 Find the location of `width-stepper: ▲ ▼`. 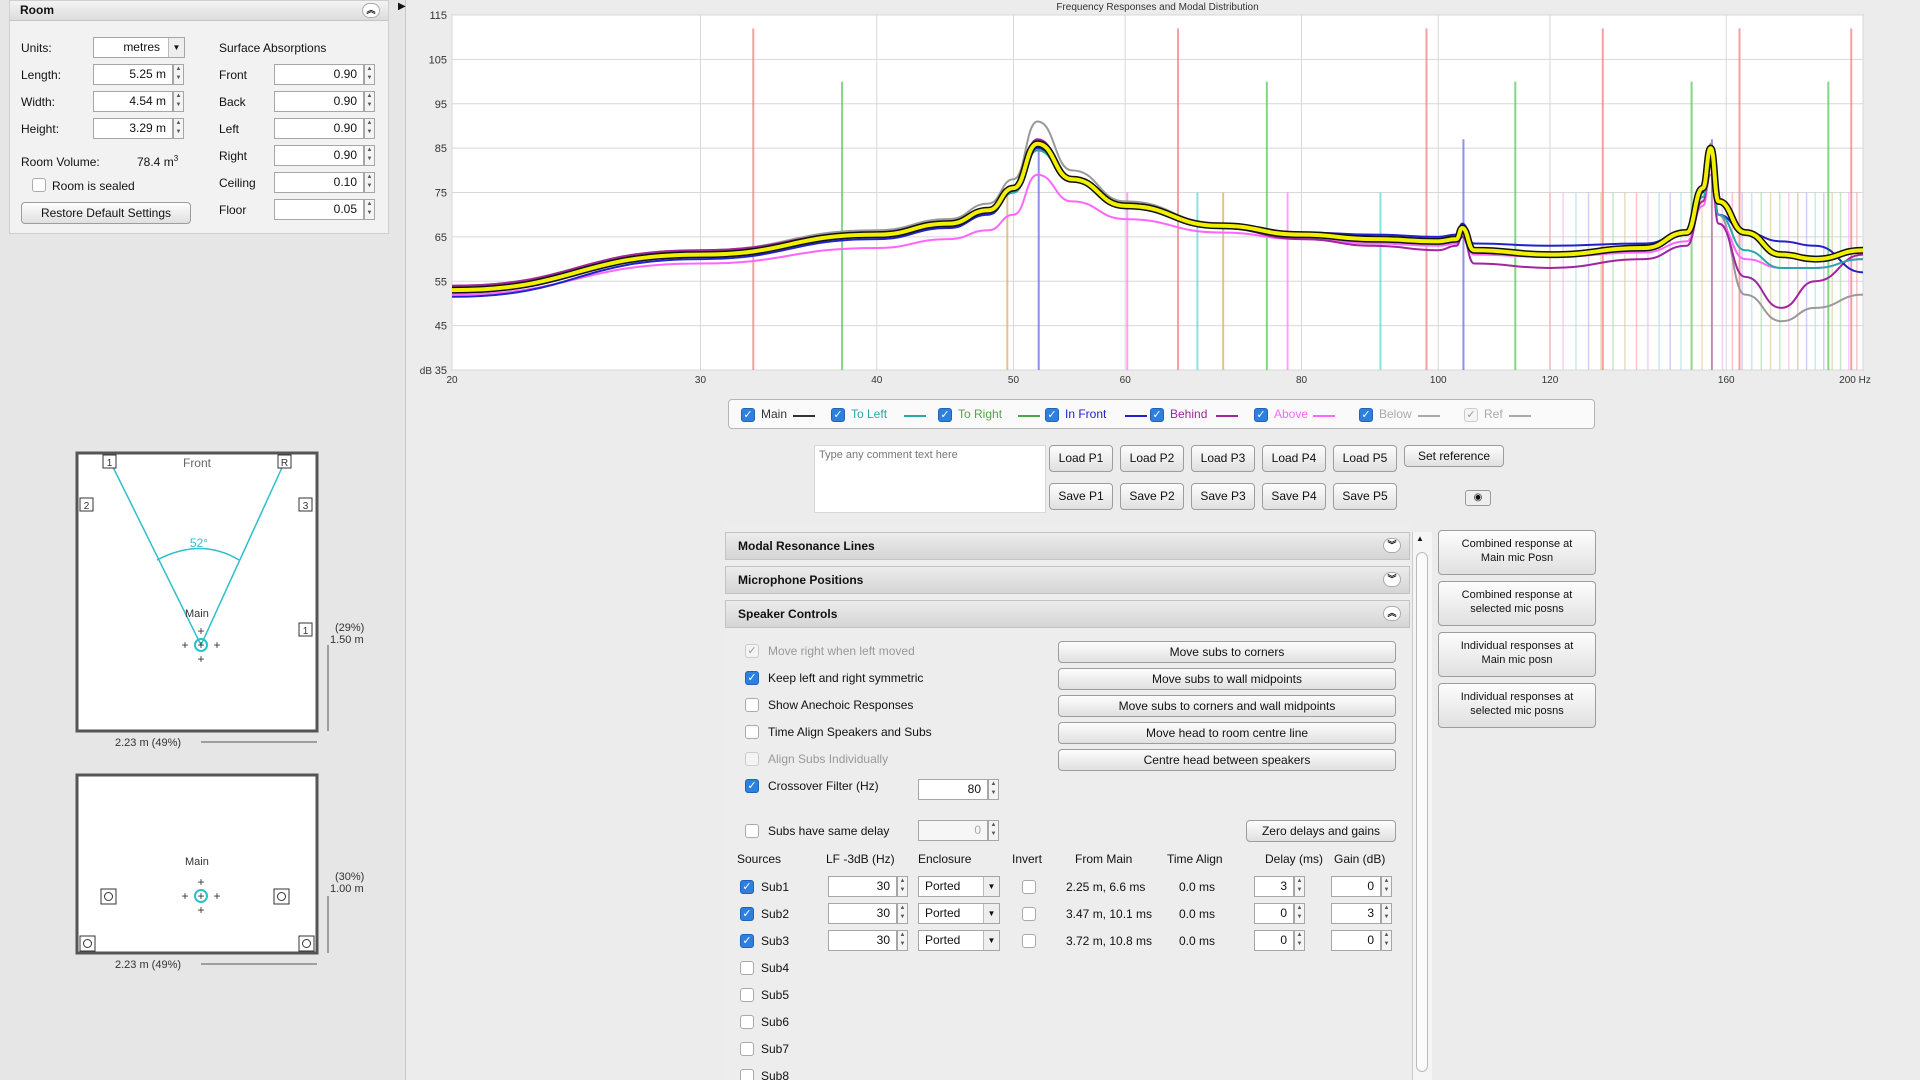

width-stepper: ▲ ▼ is located at coordinates (178, 101).